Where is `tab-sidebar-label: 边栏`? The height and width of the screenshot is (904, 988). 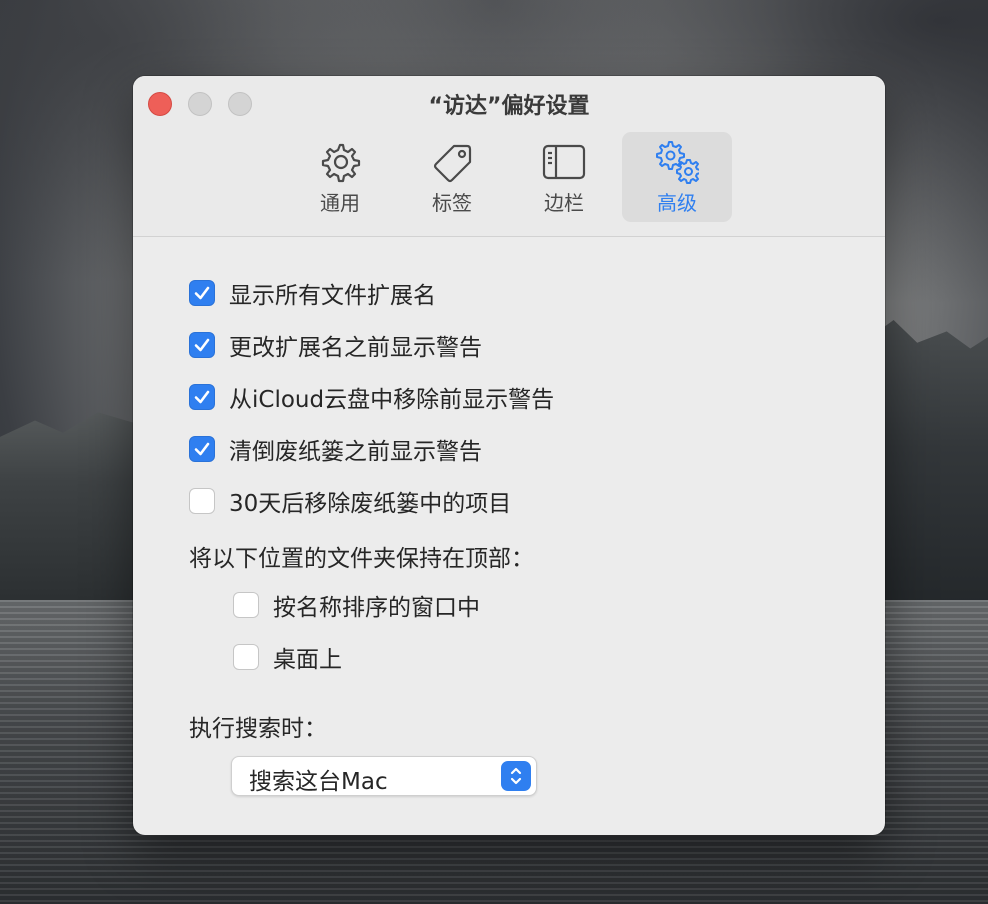
tab-sidebar-label: 边栏 is located at coordinates (564, 203).